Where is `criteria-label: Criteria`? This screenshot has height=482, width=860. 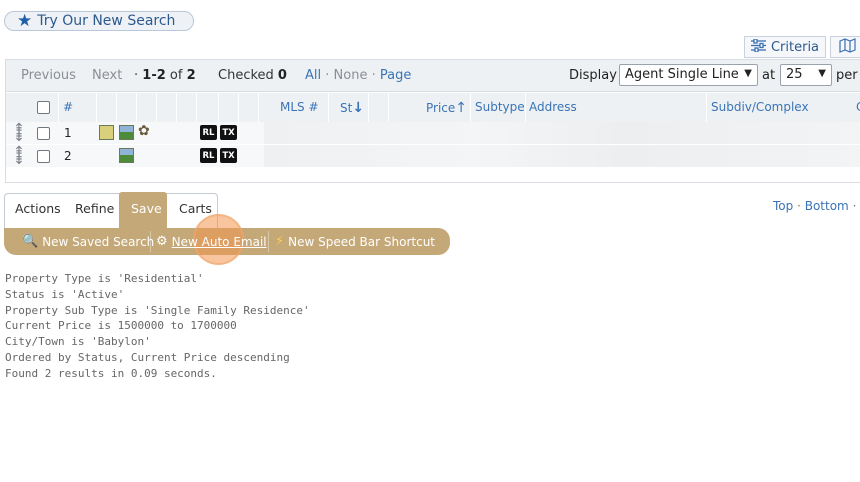
criteria-label: Criteria is located at coordinates (795, 47).